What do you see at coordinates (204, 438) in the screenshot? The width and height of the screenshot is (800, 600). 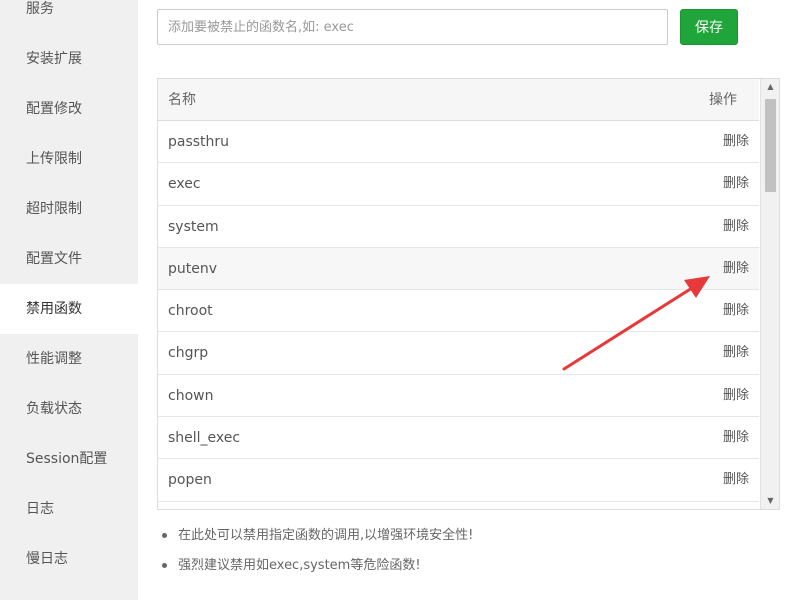 I see `function-name-cell: shell_exec` at bounding box center [204, 438].